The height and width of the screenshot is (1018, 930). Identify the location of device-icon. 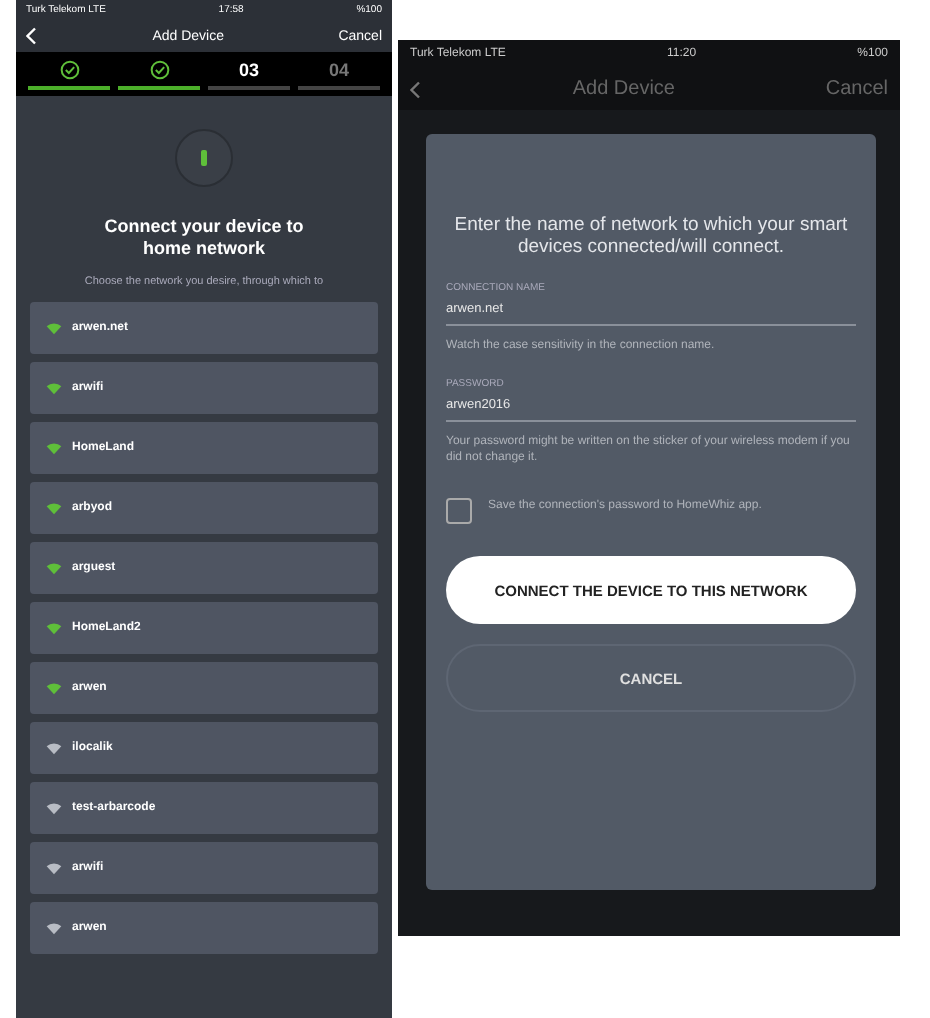
(204, 158).